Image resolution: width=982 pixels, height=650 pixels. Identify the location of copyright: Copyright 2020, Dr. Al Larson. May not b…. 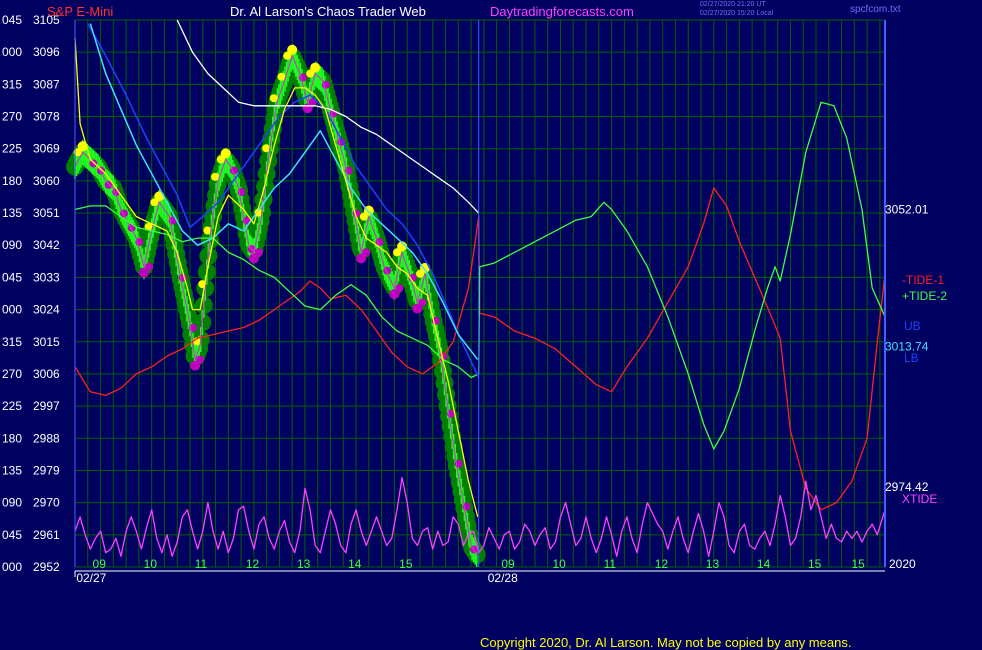
(666, 642).